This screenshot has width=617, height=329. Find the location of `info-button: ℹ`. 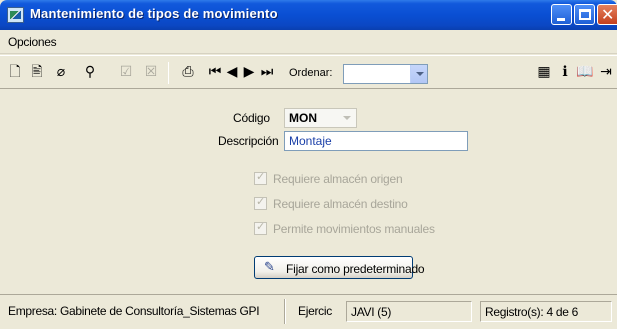

info-button: ℹ is located at coordinates (565, 72).